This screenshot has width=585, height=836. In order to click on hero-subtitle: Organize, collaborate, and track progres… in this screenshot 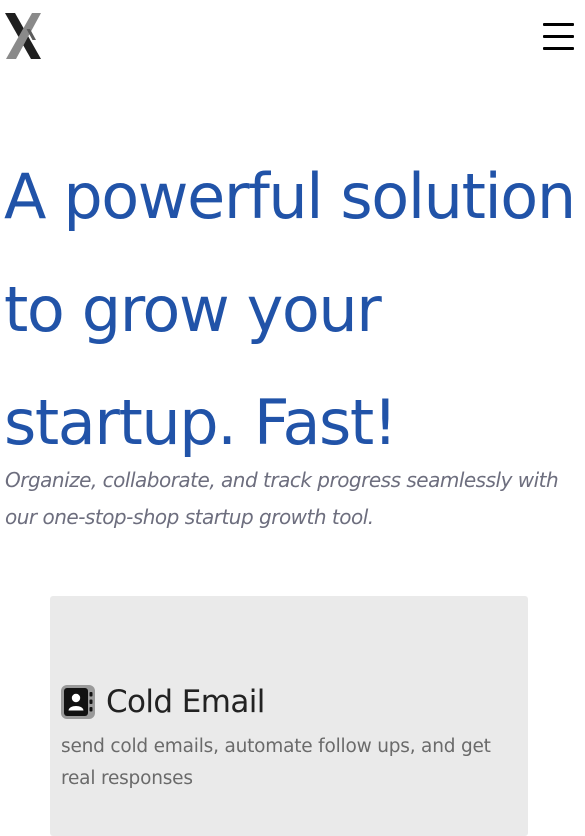, I will do `click(282, 498)`.